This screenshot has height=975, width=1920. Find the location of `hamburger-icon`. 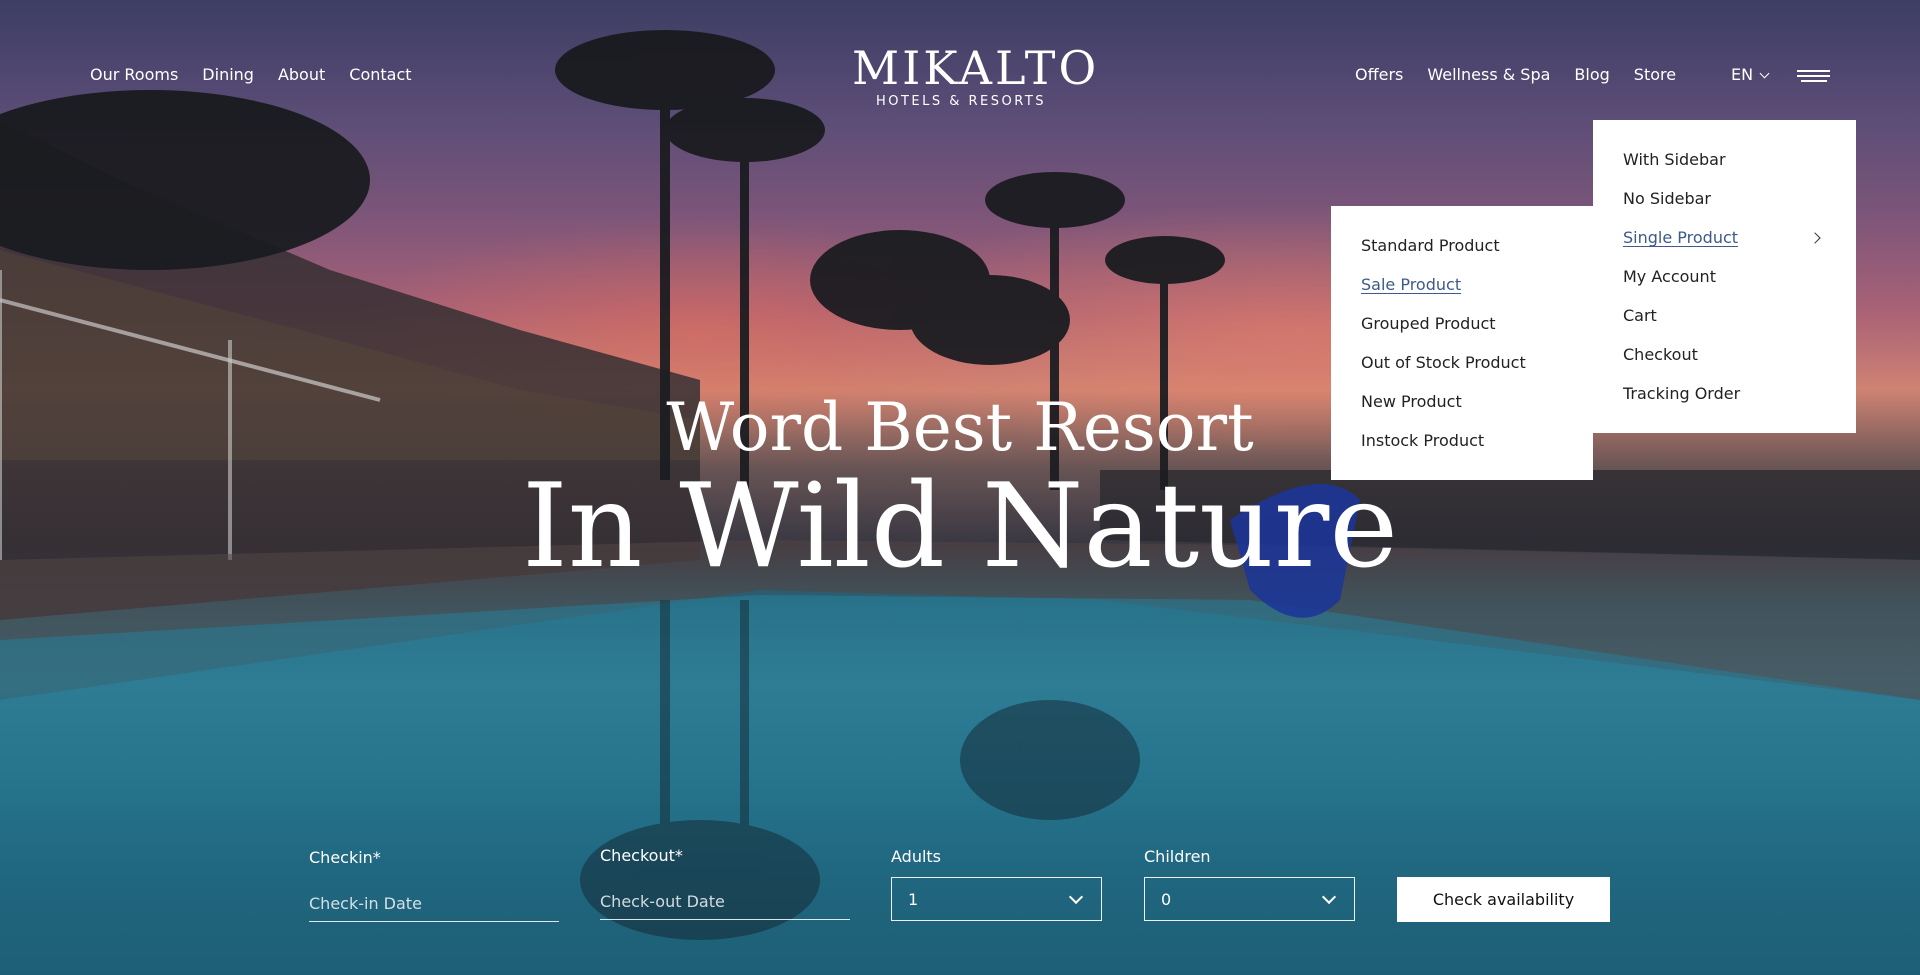

hamburger-icon is located at coordinates (1813, 76).